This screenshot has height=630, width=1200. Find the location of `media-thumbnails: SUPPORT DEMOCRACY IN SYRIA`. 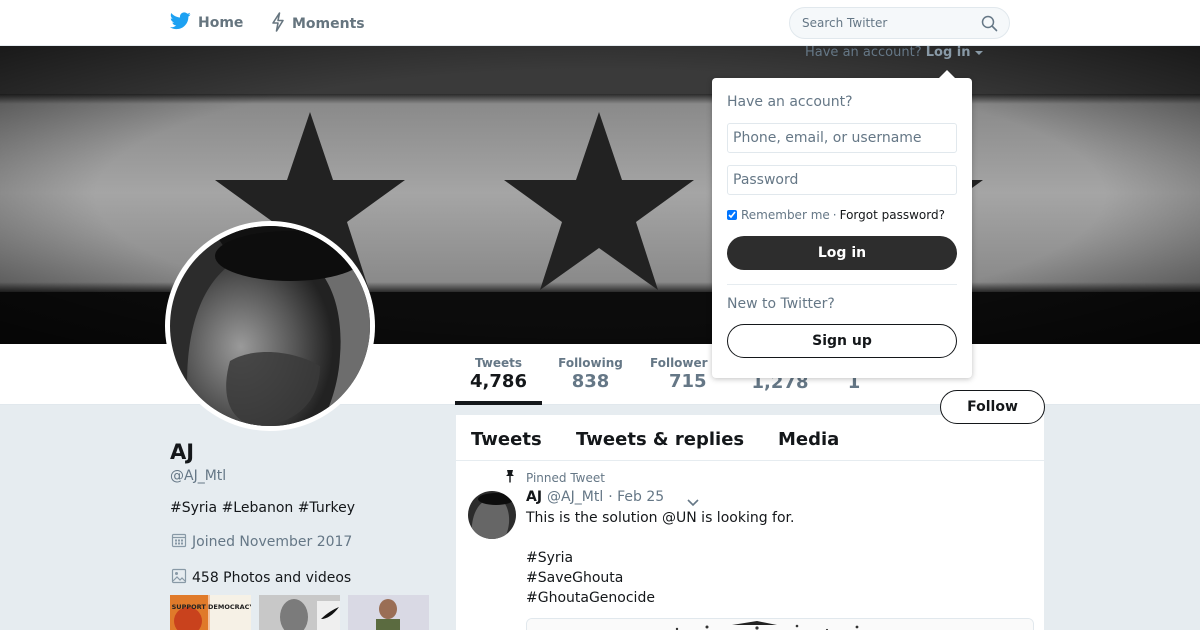

media-thumbnails: SUPPORT DEMOCRACY IN SYRIA is located at coordinates (299, 612).